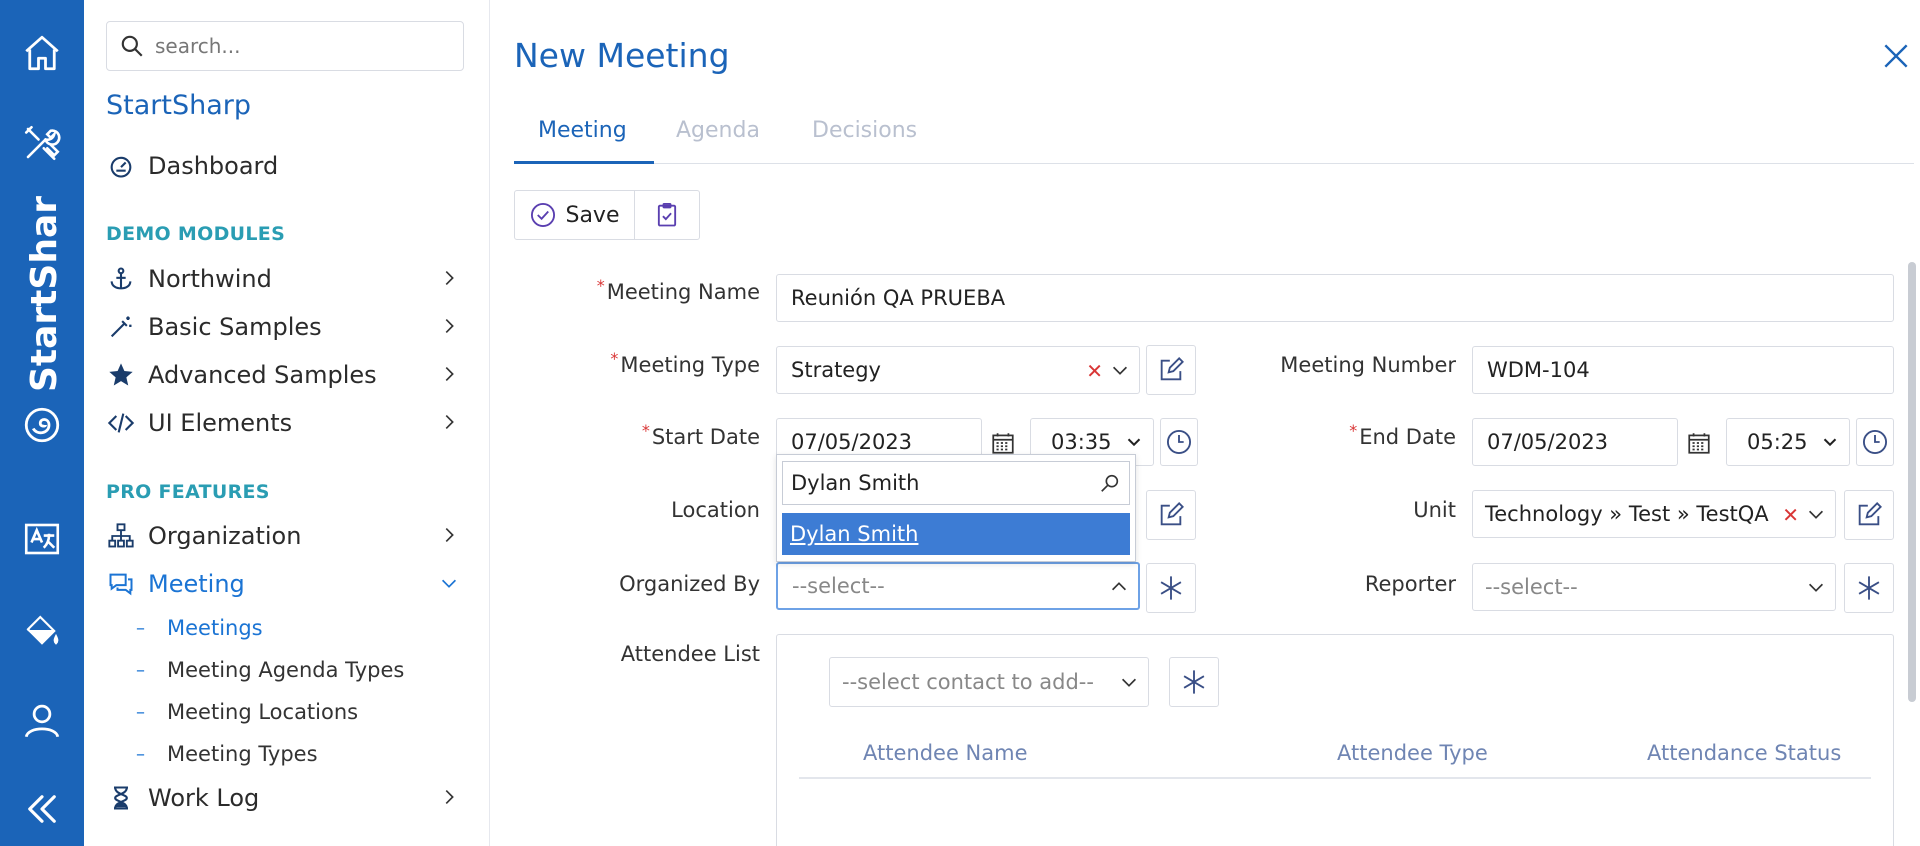 This screenshot has height=846, width=1920. What do you see at coordinates (1744, 753) in the screenshot?
I see `column-attendance-status: Attendance Status` at bounding box center [1744, 753].